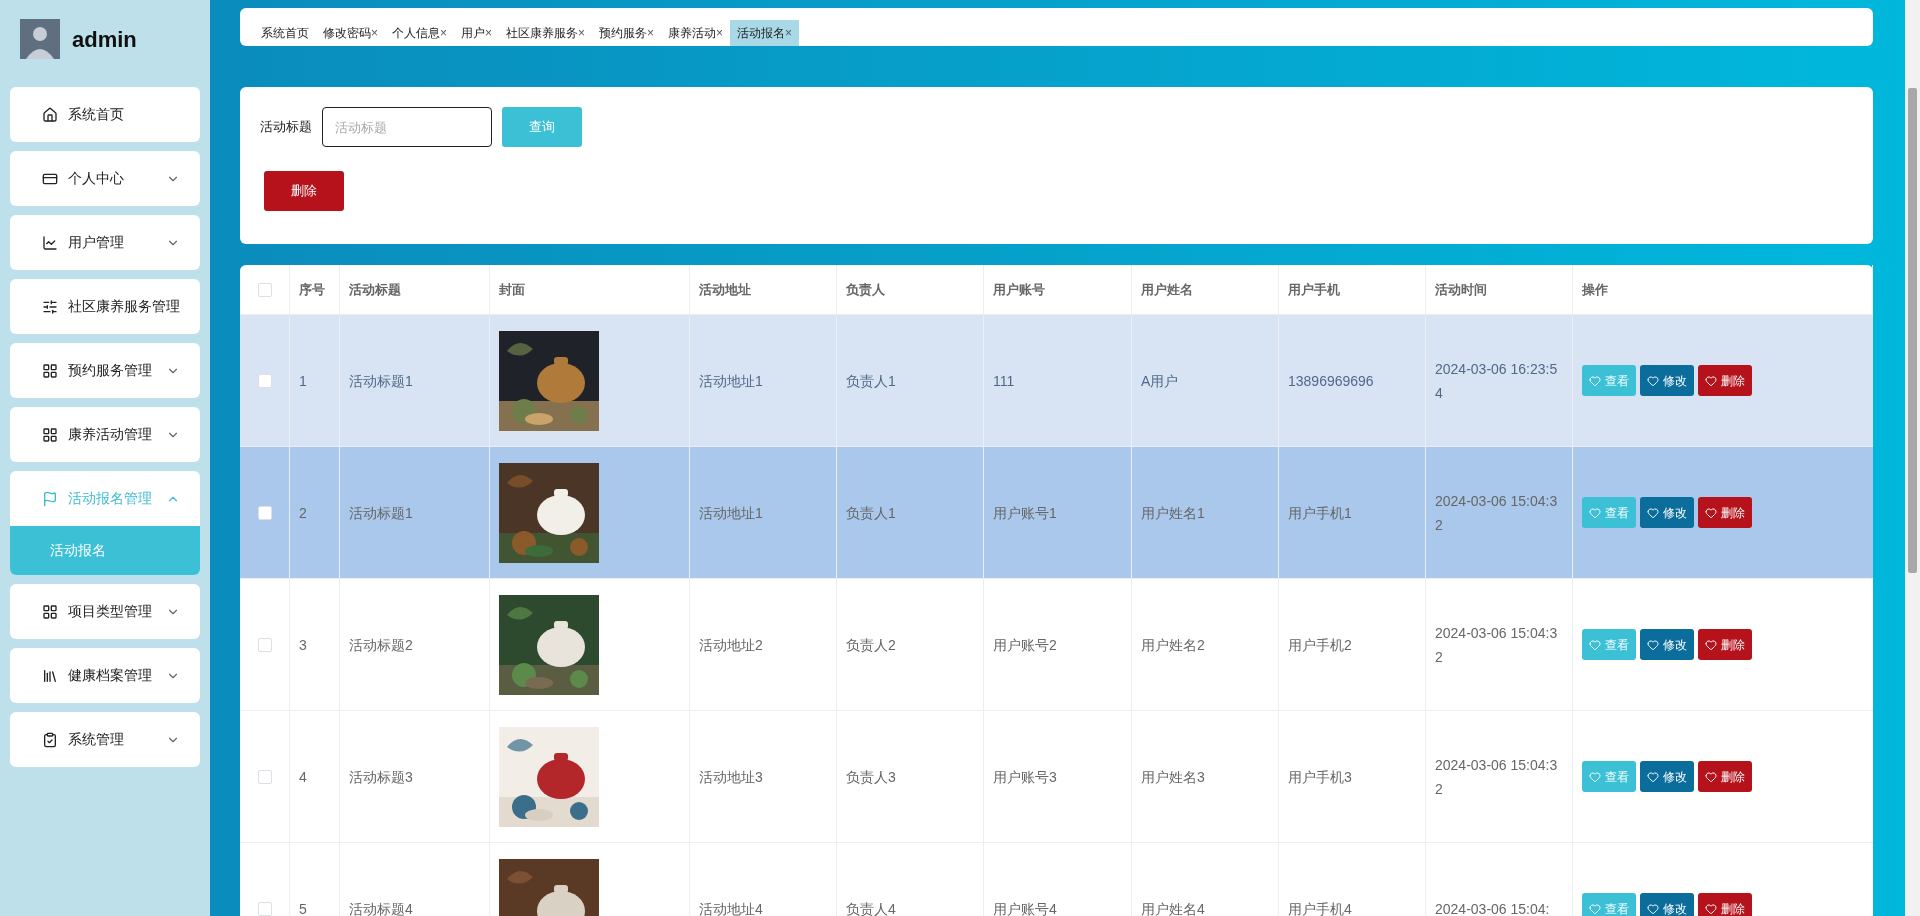 This screenshot has width=1920, height=916. I want to click on table-cell-text: 13896969696, so click(1331, 381).